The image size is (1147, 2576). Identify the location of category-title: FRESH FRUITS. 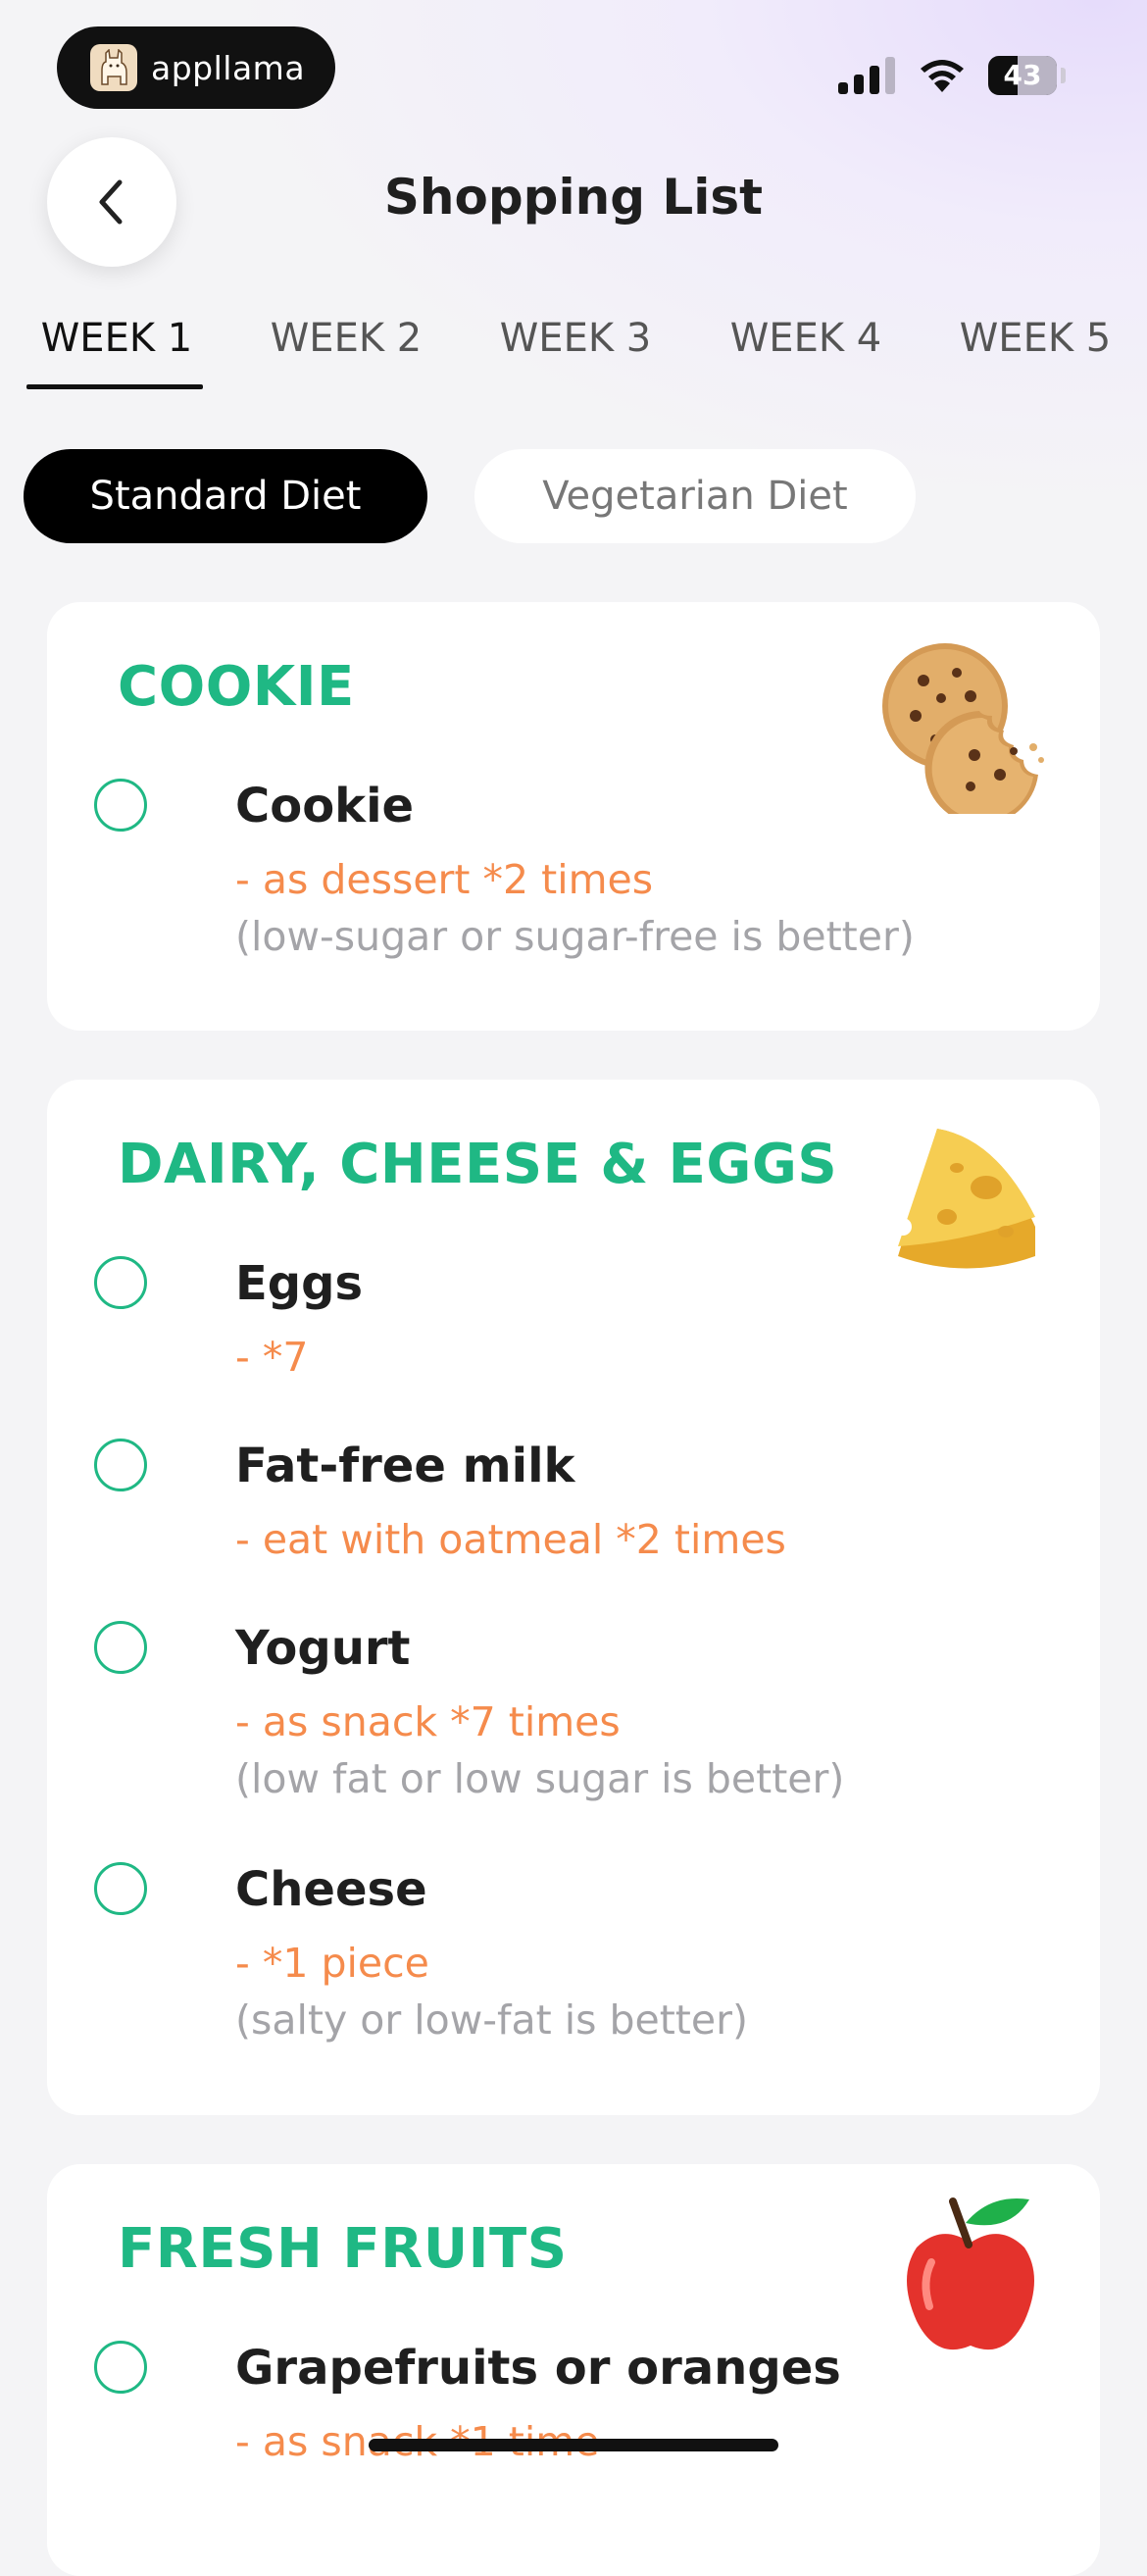
(343, 2249).